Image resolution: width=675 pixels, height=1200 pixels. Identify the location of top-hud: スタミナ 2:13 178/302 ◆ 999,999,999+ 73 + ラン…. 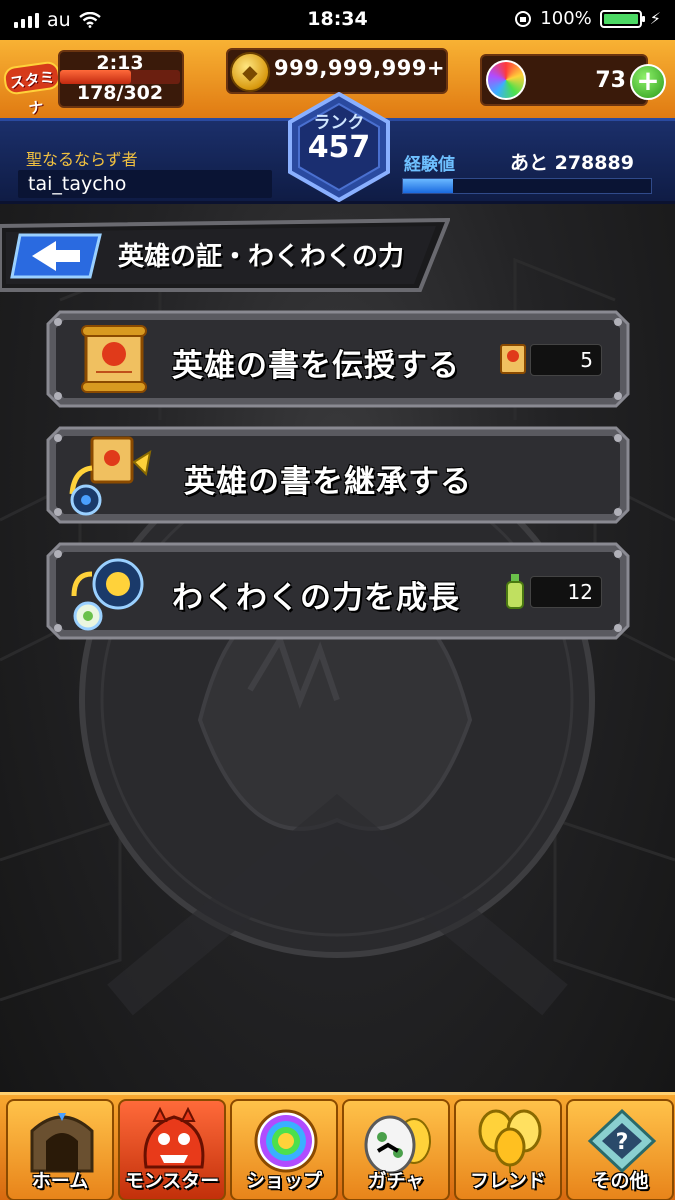
(337, 122).